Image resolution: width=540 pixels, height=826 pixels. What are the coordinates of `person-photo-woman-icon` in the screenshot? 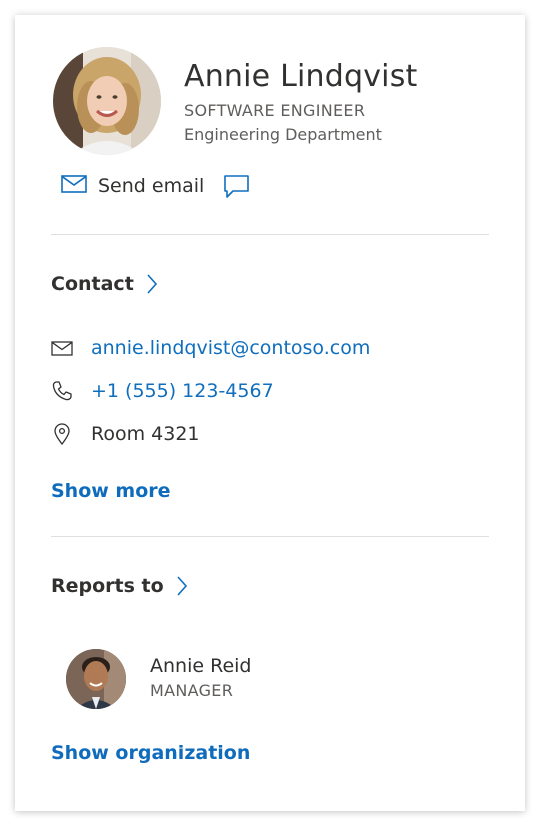 It's located at (107, 101).